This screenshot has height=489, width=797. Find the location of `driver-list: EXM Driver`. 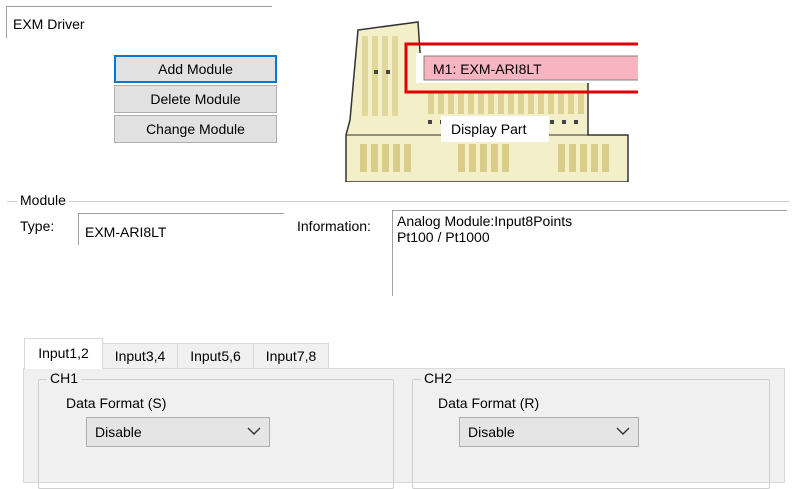

driver-list: EXM Driver is located at coordinates (139, 22).